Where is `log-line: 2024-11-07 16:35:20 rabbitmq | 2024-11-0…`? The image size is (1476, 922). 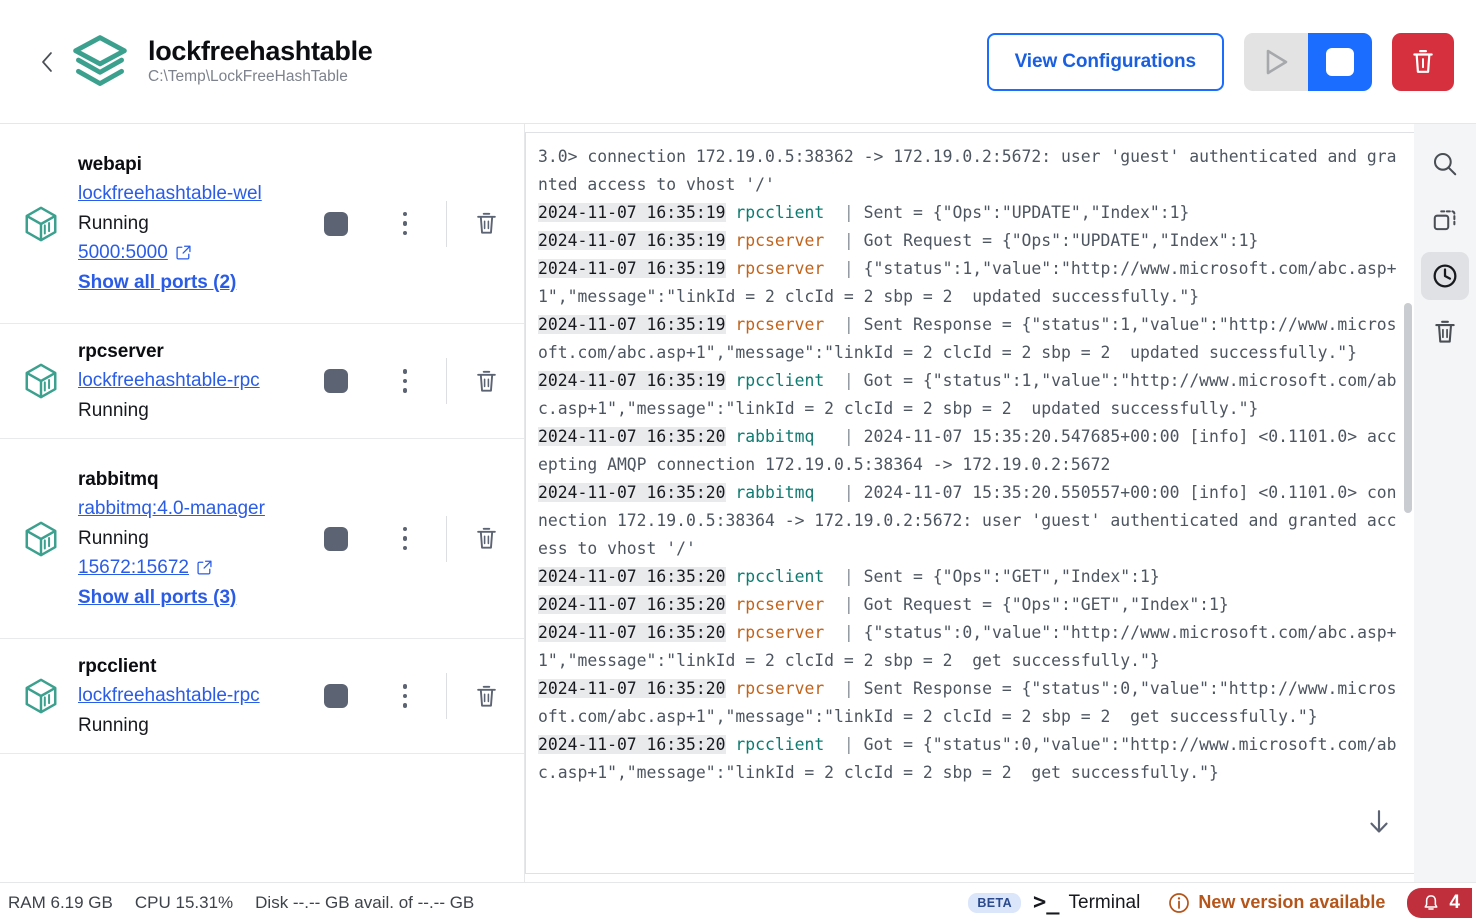 log-line: 2024-11-07 16:35:20 rabbitmq | 2024-11-0… is located at coordinates (968, 451).